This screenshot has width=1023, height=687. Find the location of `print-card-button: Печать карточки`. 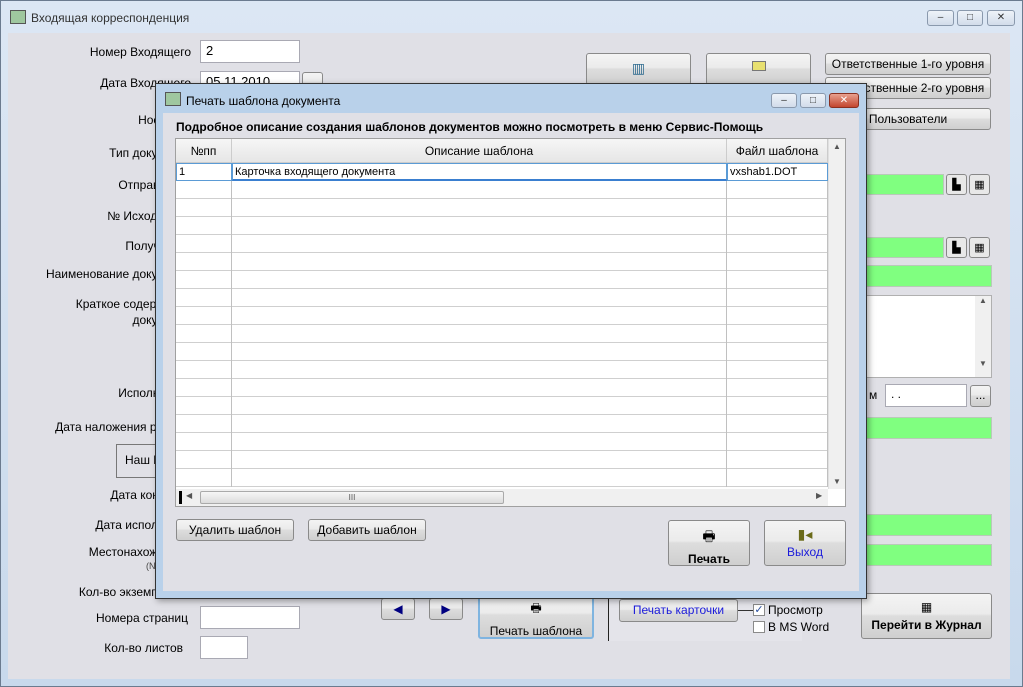

print-card-button: Печать карточки is located at coordinates (678, 610).